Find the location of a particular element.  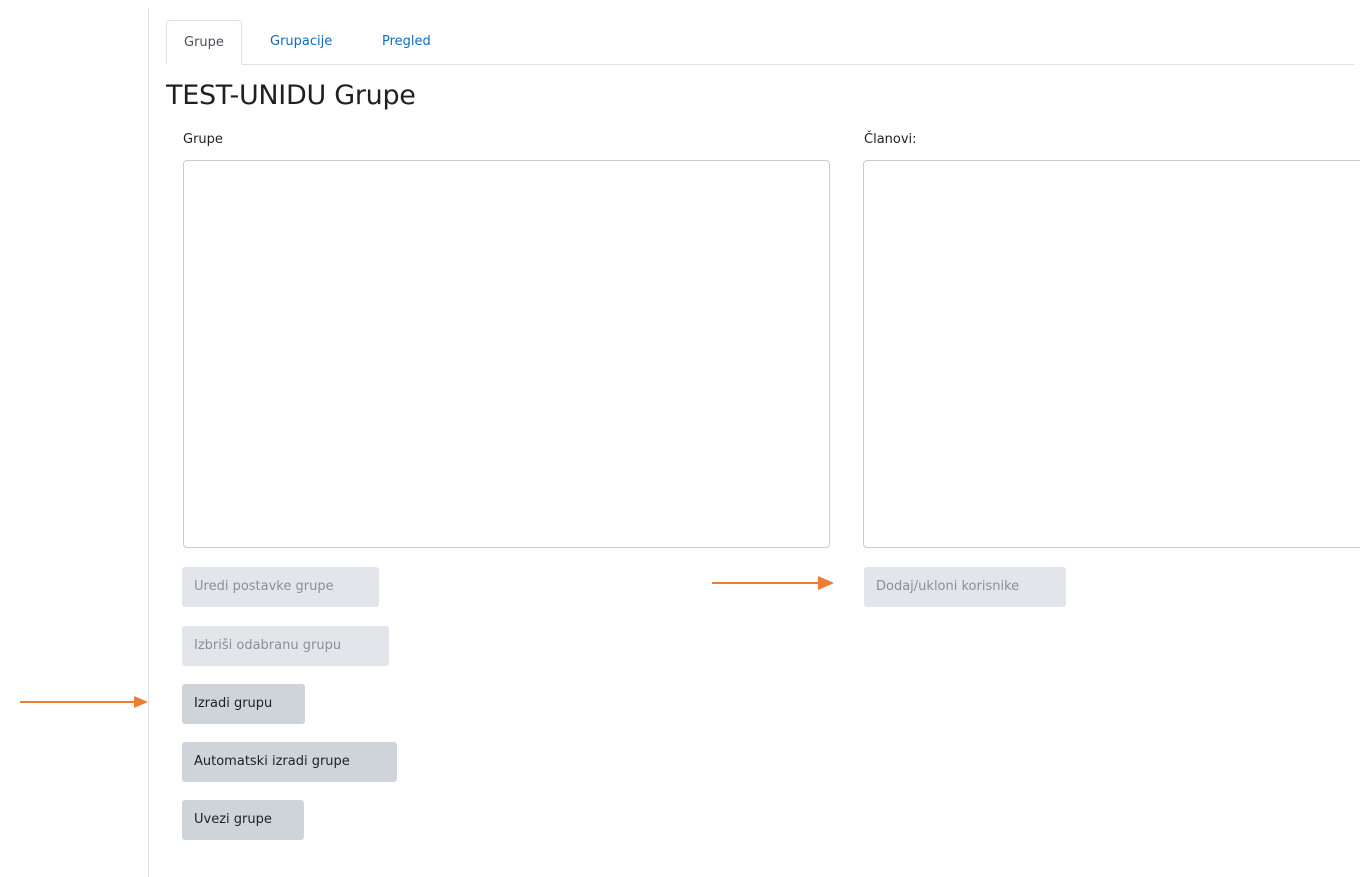

create-group-button: Izradi grupu is located at coordinates (243, 704).